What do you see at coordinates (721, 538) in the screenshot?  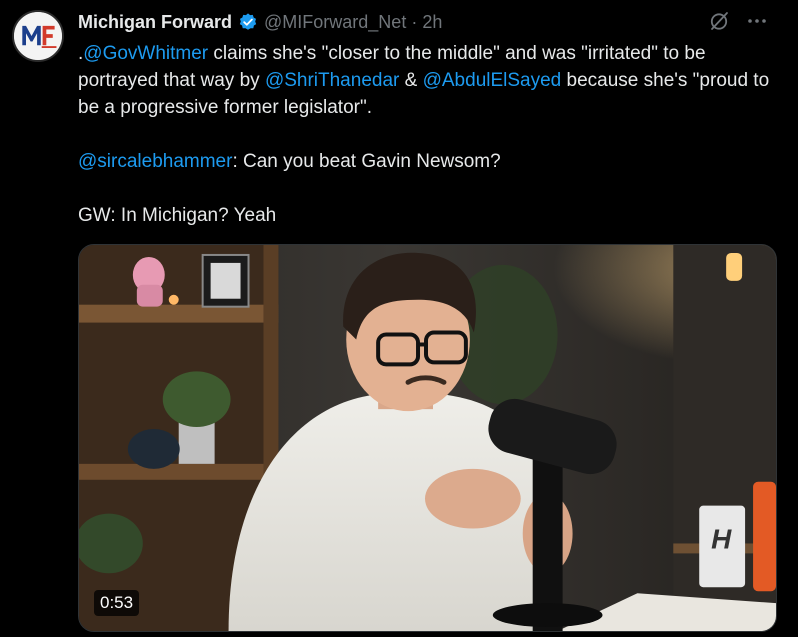 I see `mug-label: H` at bounding box center [721, 538].